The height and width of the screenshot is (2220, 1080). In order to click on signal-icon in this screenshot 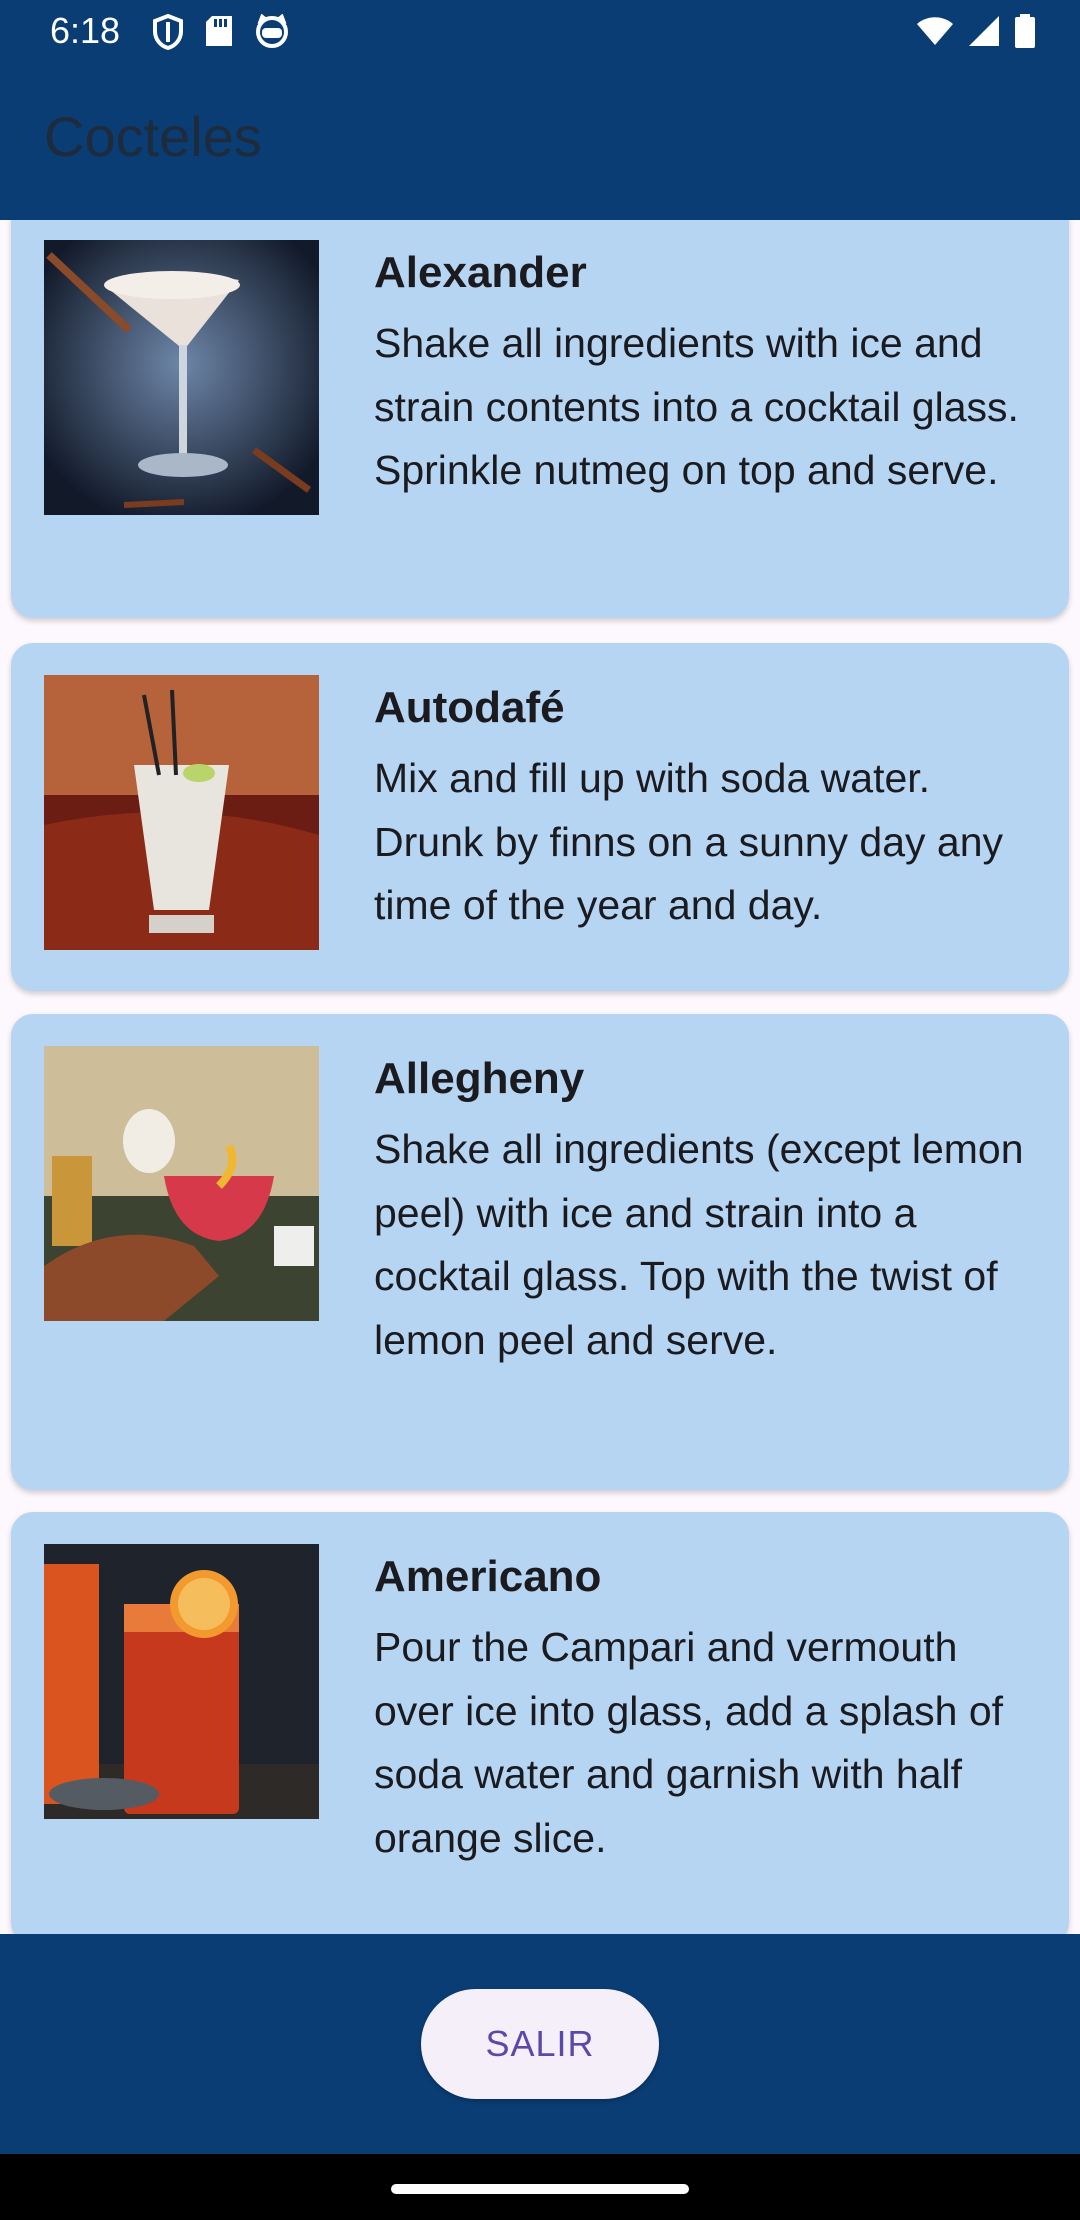, I will do `click(984, 33)`.